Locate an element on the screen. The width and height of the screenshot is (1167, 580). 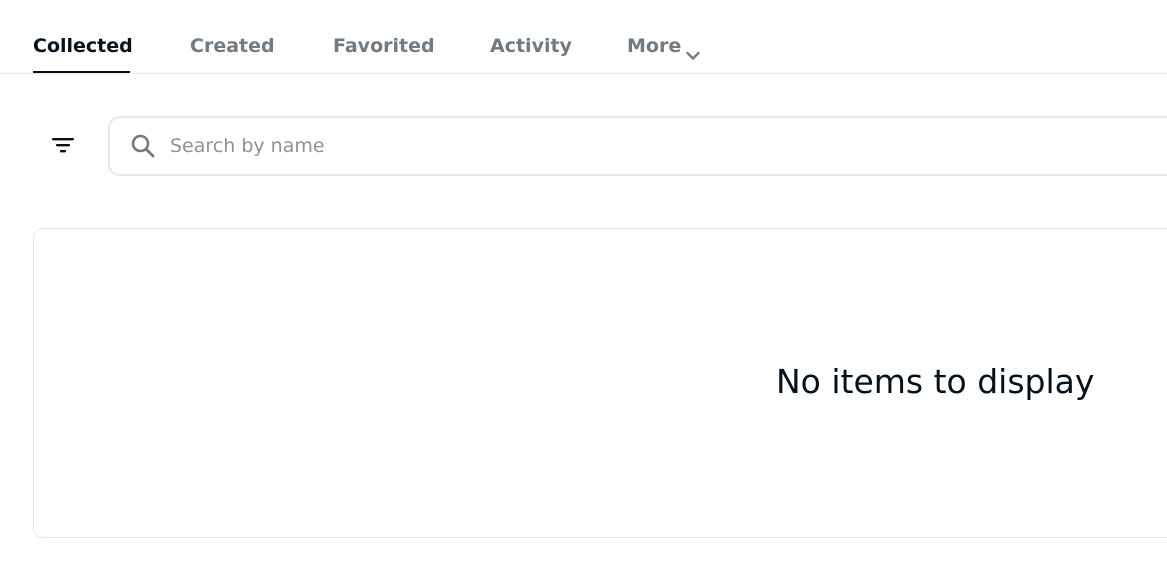
tab-more-label: More is located at coordinates (654, 46).